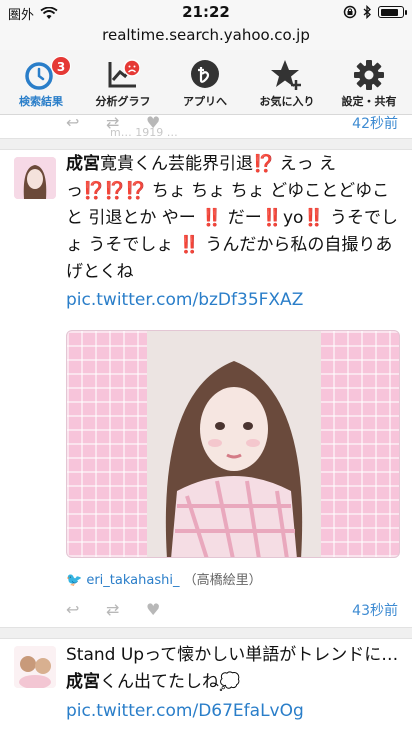  Describe the element at coordinates (206, 12) in the screenshot. I see `status-bar: 圏外 21:22` at that location.